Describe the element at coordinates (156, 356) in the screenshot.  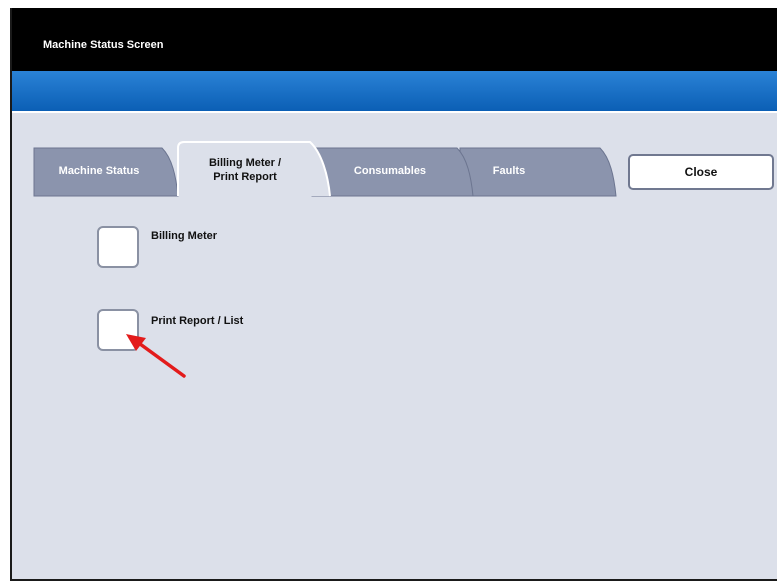
I see `annotation-arrow-icon` at that location.